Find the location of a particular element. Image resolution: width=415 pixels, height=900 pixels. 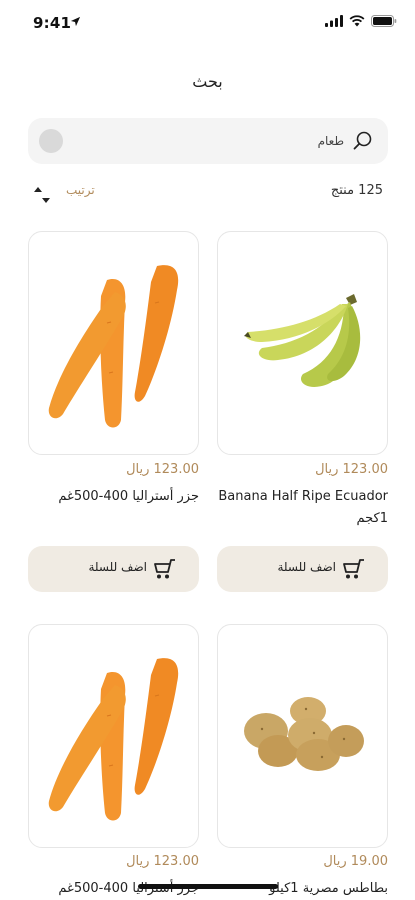

status-bar: 9:41 is located at coordinates (207, 23).